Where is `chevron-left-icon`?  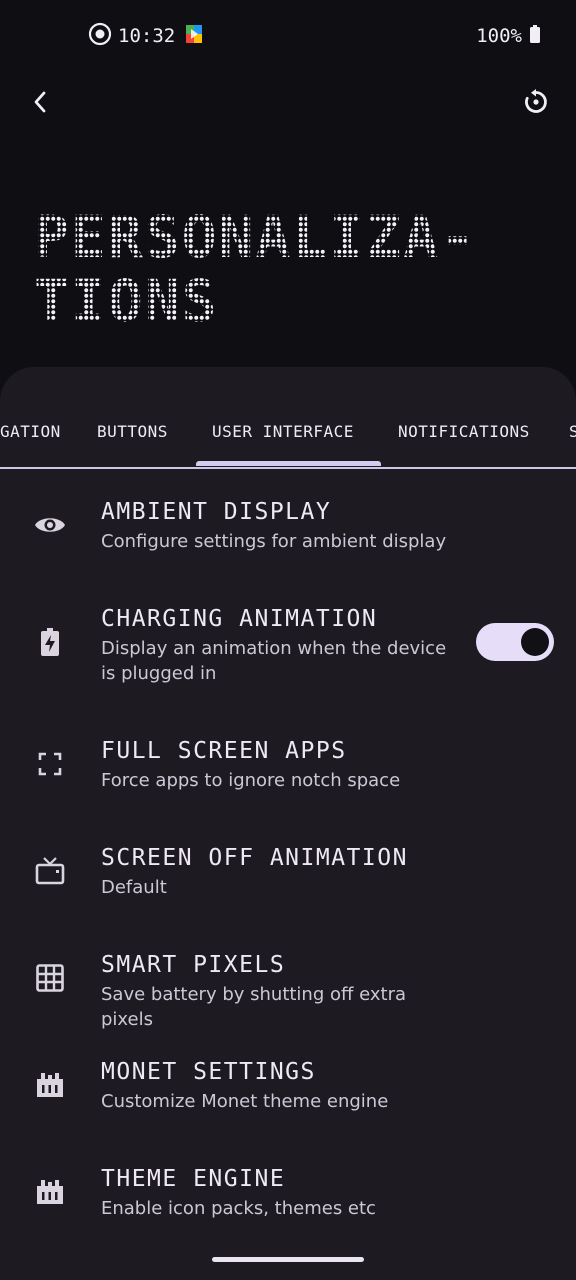
chevron-left-icon is located at coordinates (40, 104).